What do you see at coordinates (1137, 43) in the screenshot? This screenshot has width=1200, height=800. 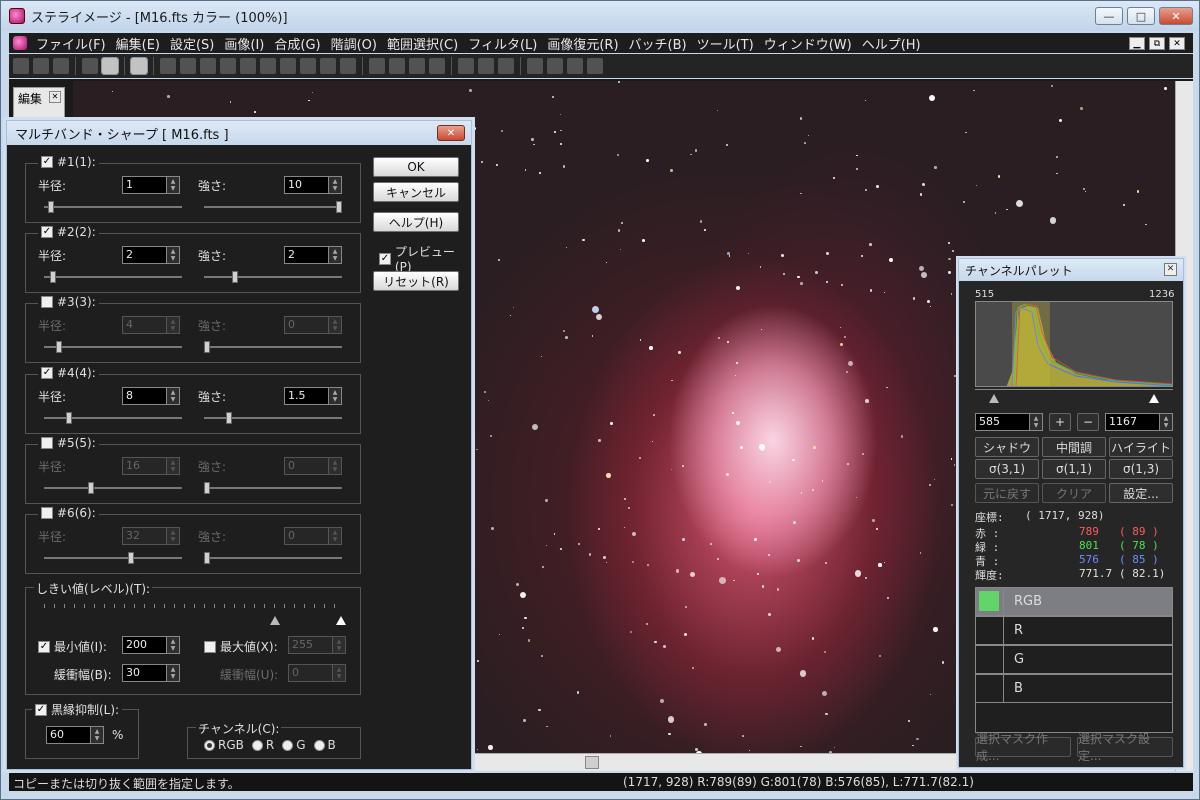 I see `mdi-minimize-button: ▁` at bounding box center [1137, 43].